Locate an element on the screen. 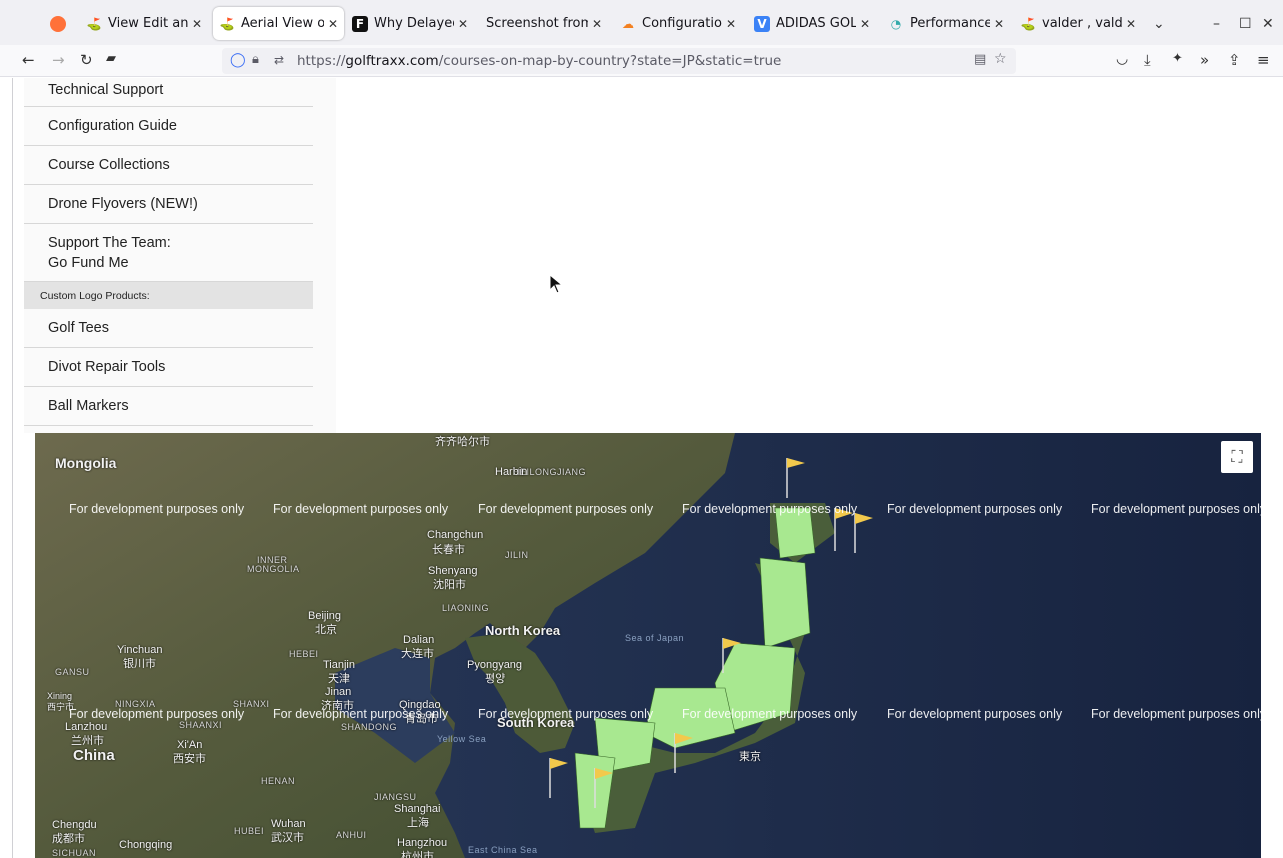 This screenshot has width=1283, height=858. map-label-henan: HENAN is located at coordinates (278, 781).